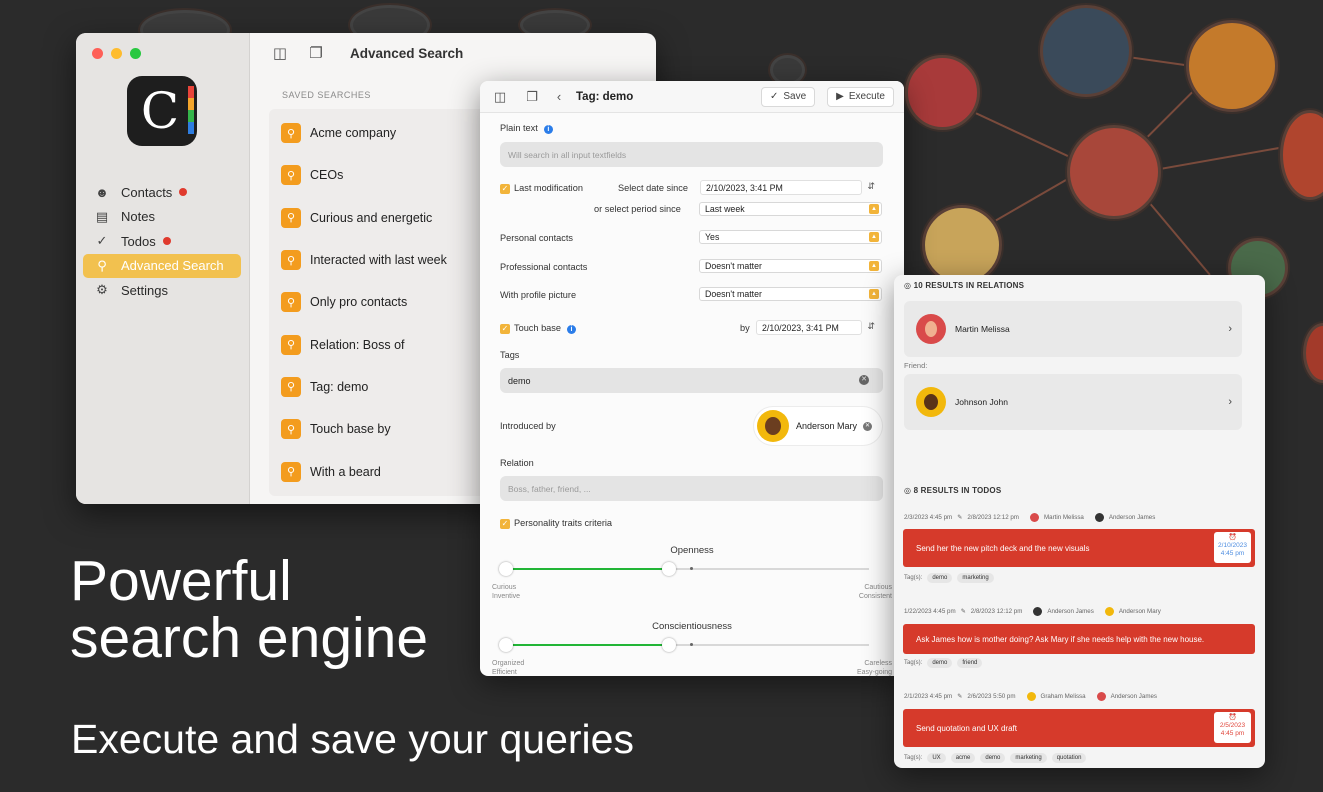 The height and width of the screenshot is (792, 1323). Describe the element at coordinates (875, 592) in the screenshot. I see `slider-right-label: Cautious Consistent` at that location.